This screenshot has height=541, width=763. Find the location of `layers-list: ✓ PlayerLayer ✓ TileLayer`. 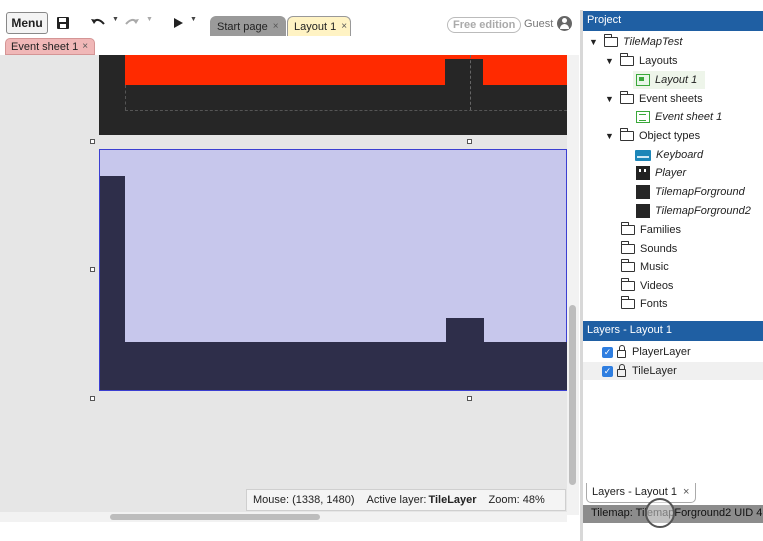

layers-list: ✓ PlayerLayer ✓ TileLayer is located at coordinates (673, 411).